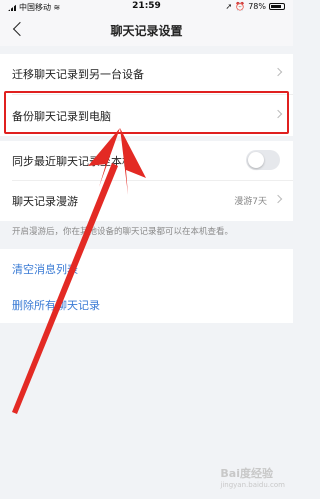 This screenshot has height=499, width=320. I want to click on nav-bar: 聊天记录设置, so click(146, 30).